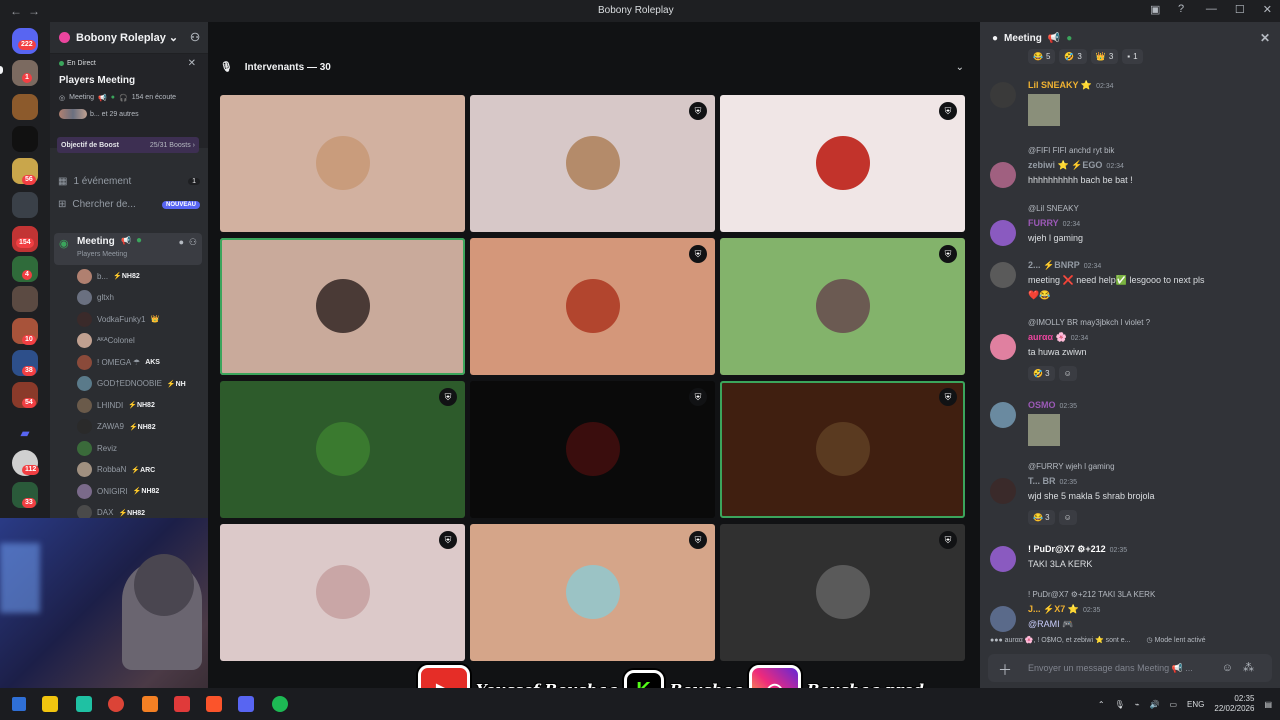 The height and width of the screenshot is (720, 1280). I want to click on author-name: 2... ⚡BNRP 02:34, so click(1064, 265).